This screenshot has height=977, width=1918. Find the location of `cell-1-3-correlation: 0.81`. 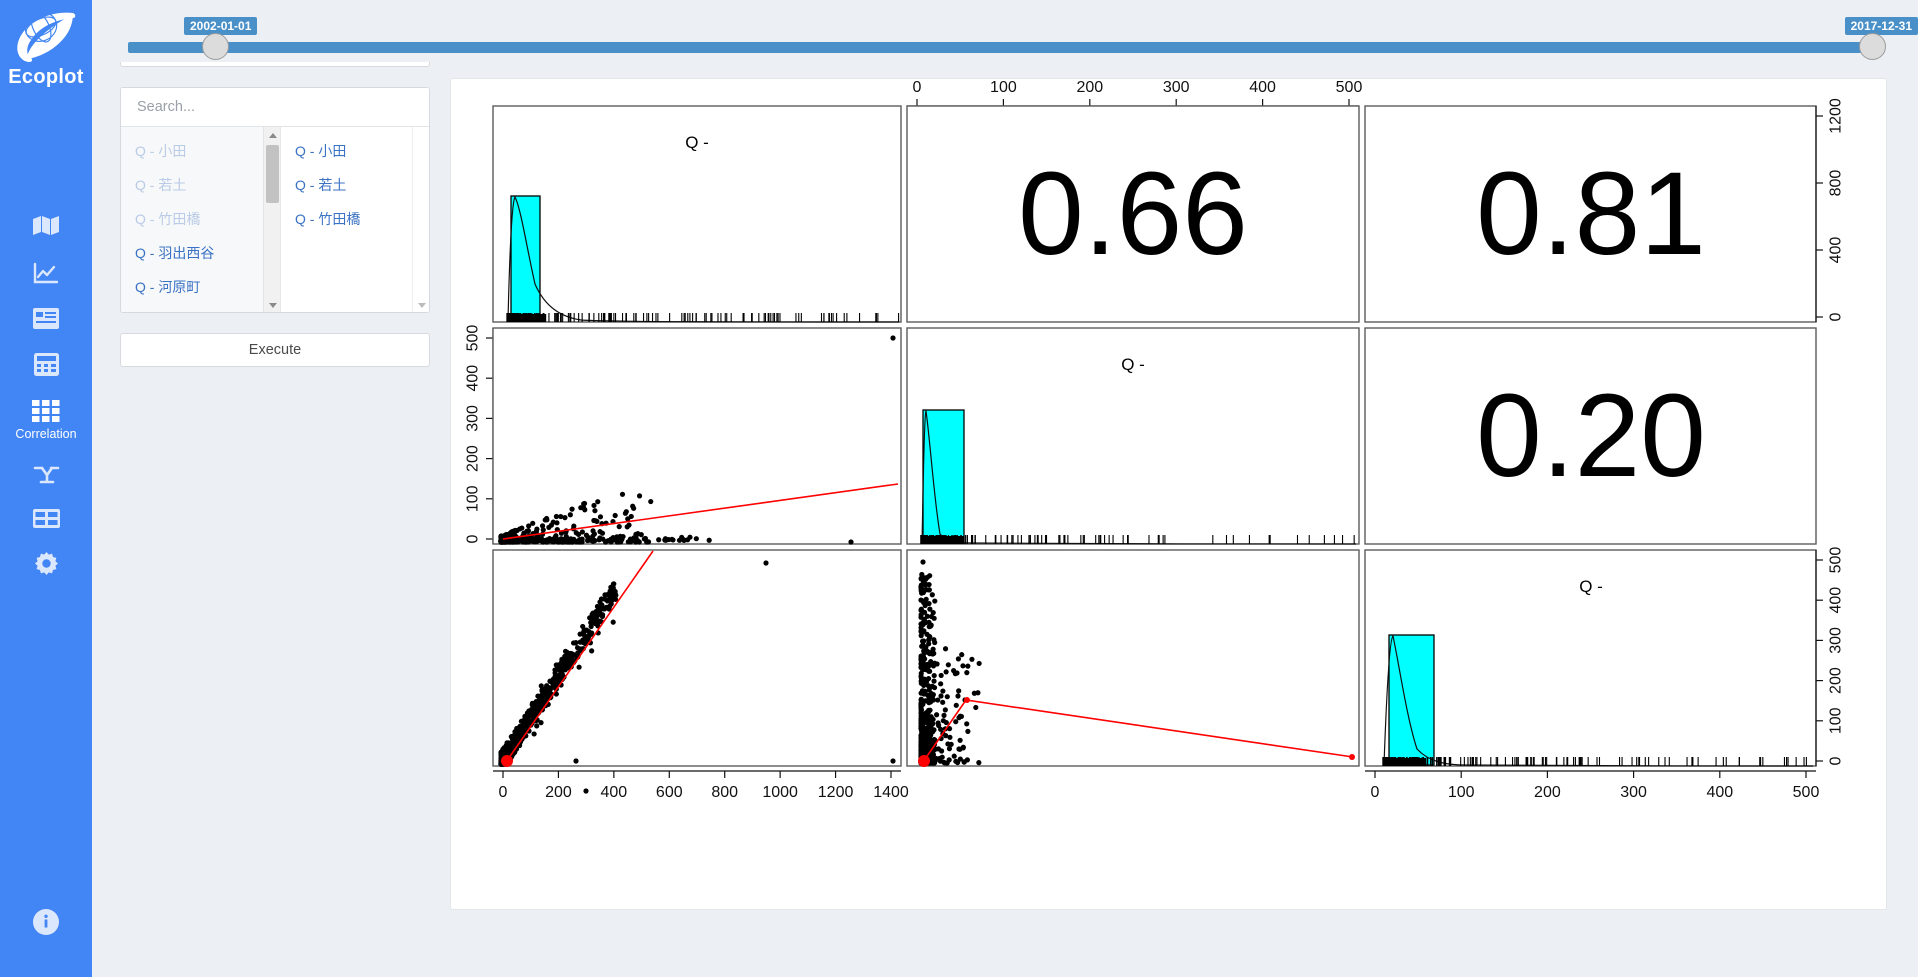

cell-1-3-correlation: 0.81 is located at coordinates (1590, 214).